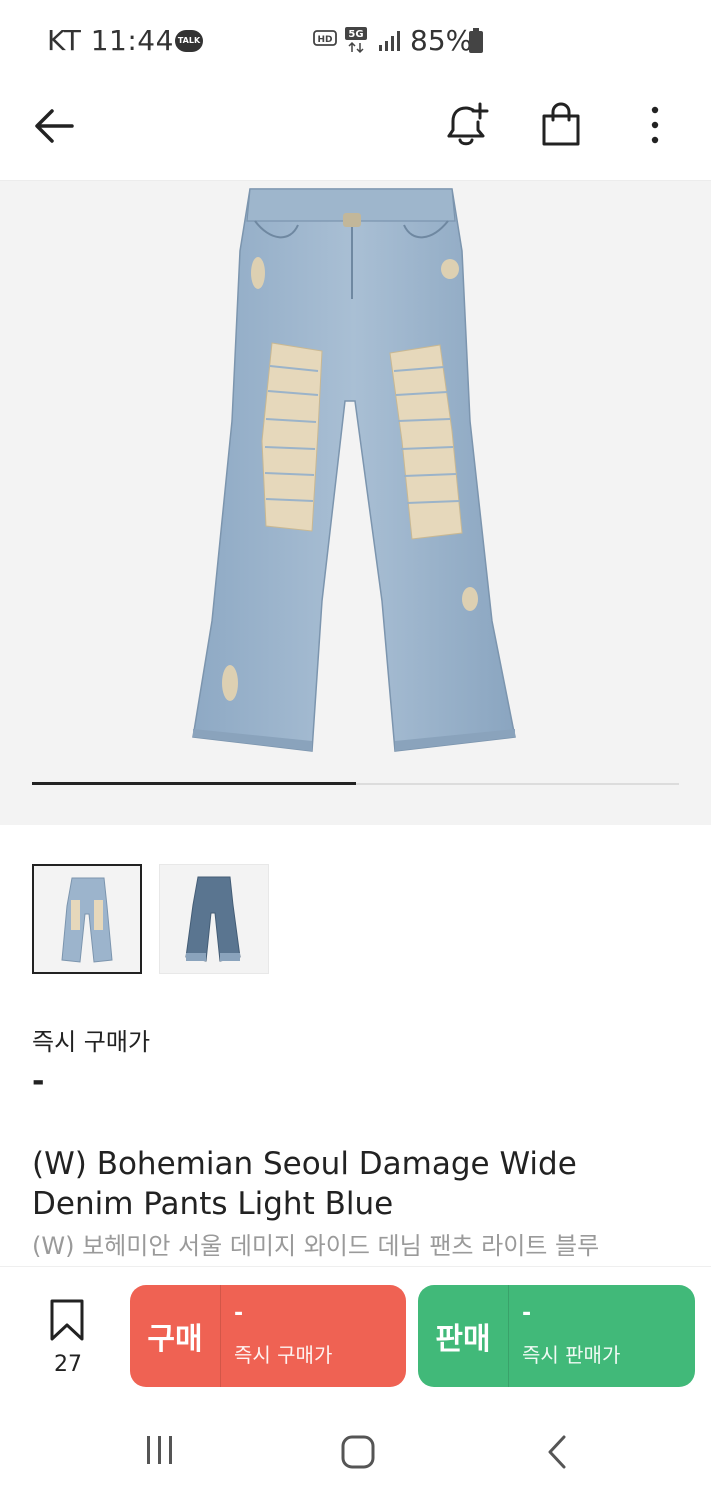 The height and width of the screenshot is (1500, 711). I want to click on hd-text: HD, so click(324, 40).